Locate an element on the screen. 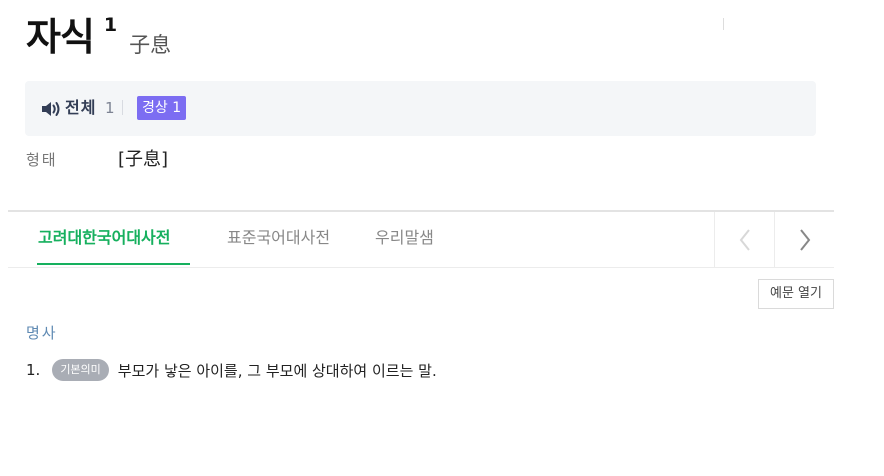 This screenshot has width=884, height=476. sense-definition: 부모가 낳은 아이를, 그 부모에 상대하여 이르는 말. is located at coordinates (277, 370).